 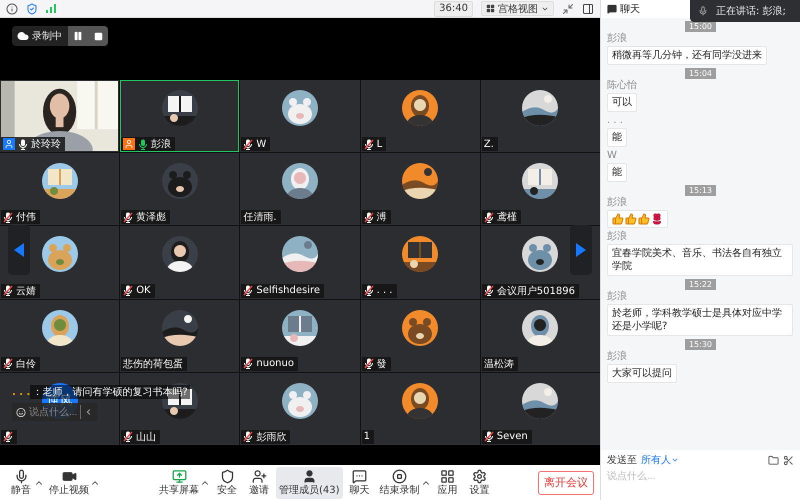 I want to click on participant-name: 彭雨欣, so click(x=271, y=437).